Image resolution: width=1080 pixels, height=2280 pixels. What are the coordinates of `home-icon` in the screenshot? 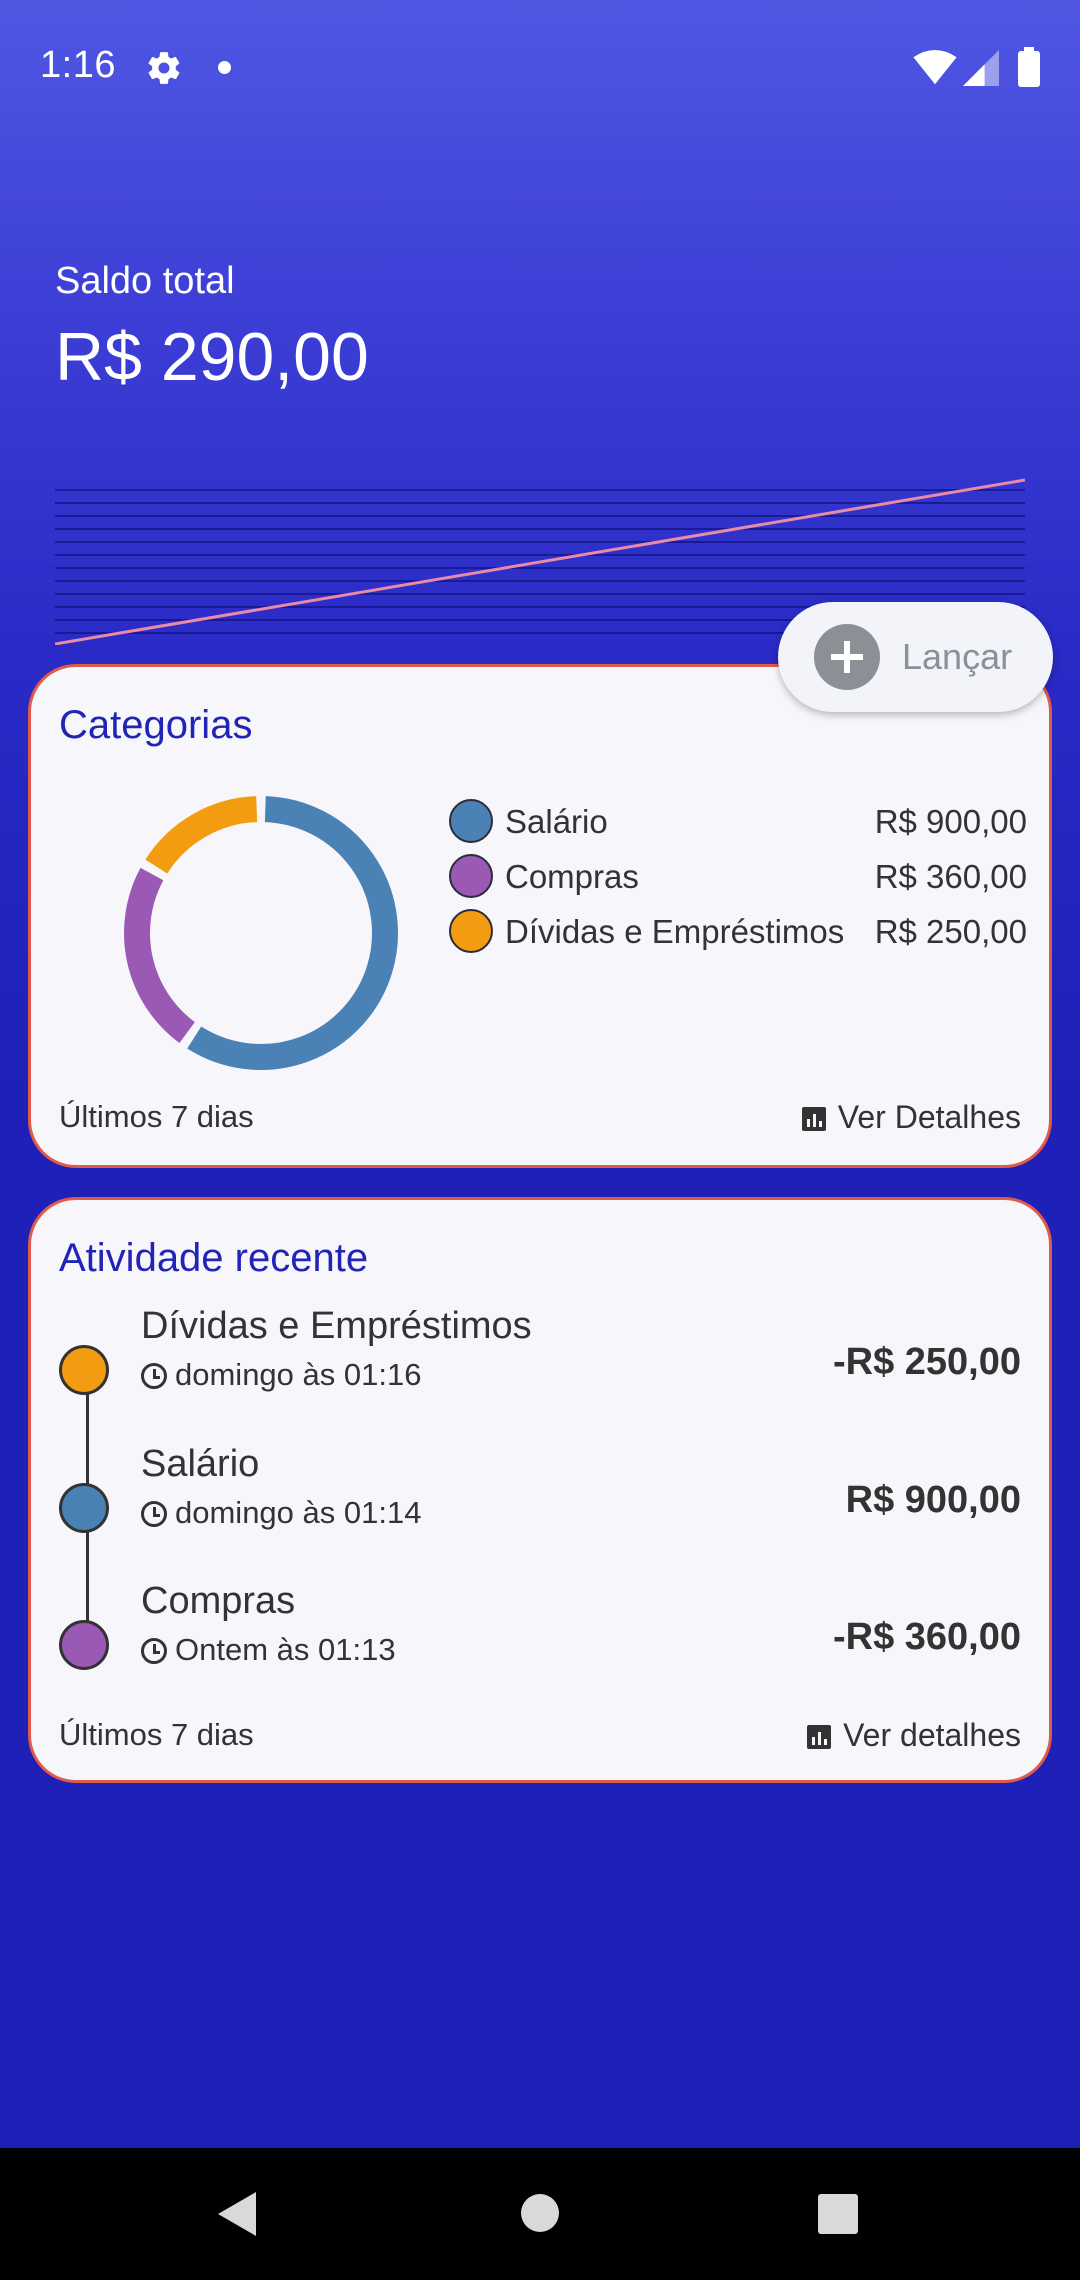 It's located at (540, 2213).